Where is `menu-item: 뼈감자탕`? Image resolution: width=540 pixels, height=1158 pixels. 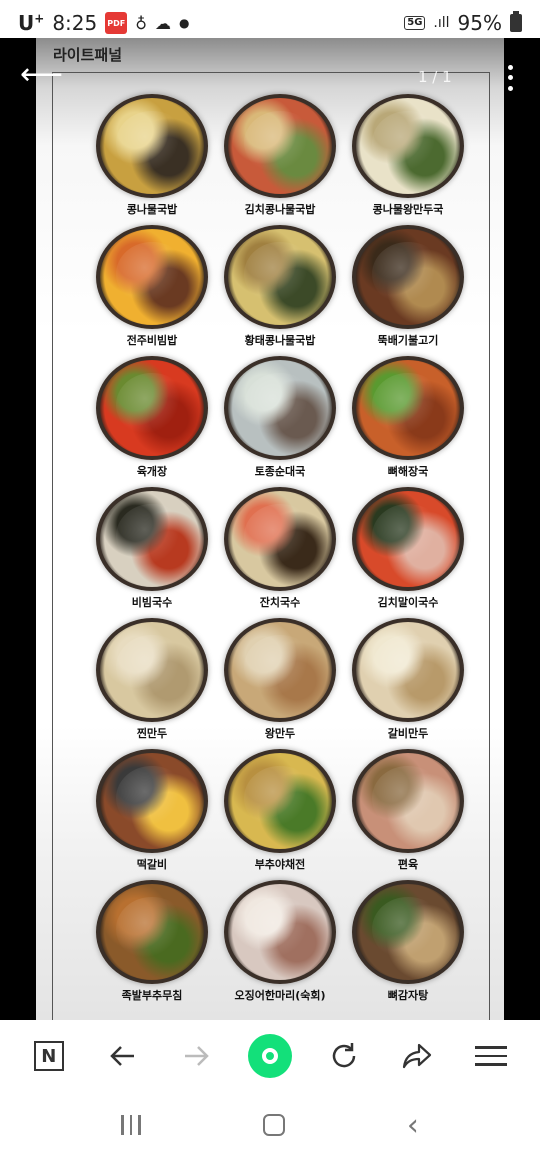 menu-item: 뼈감자탕 is located at coordinates (408, 945).